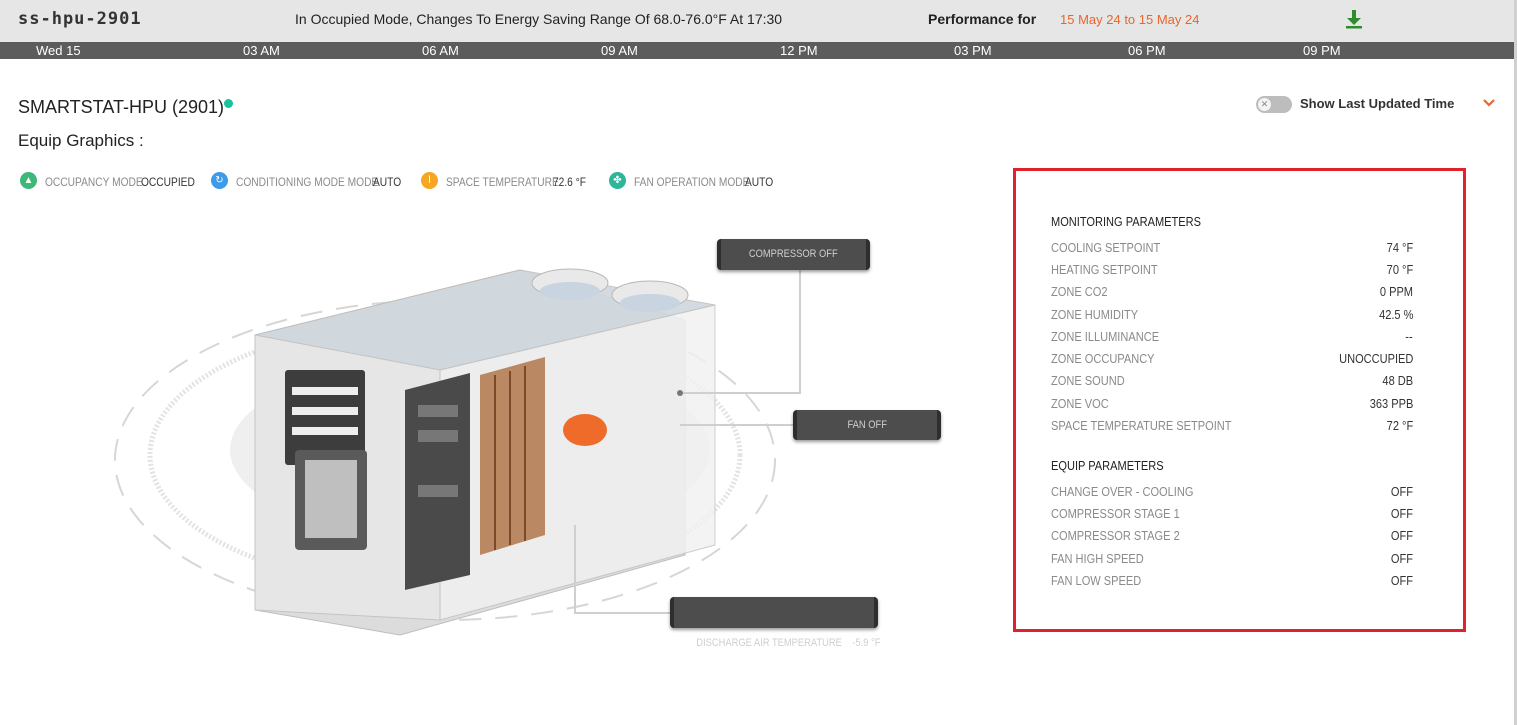  What do you see at coordinates (1232, 339) in the screenshot?
I see `param-row: ZONE ILLUMINANCE --` at bounding box center [1232, 339].